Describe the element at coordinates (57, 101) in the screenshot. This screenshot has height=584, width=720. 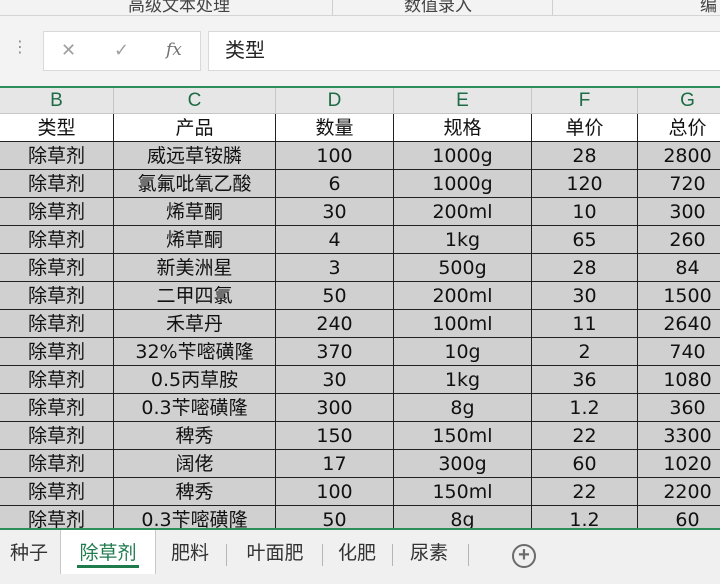
I see `column-header-b: B` at that location.